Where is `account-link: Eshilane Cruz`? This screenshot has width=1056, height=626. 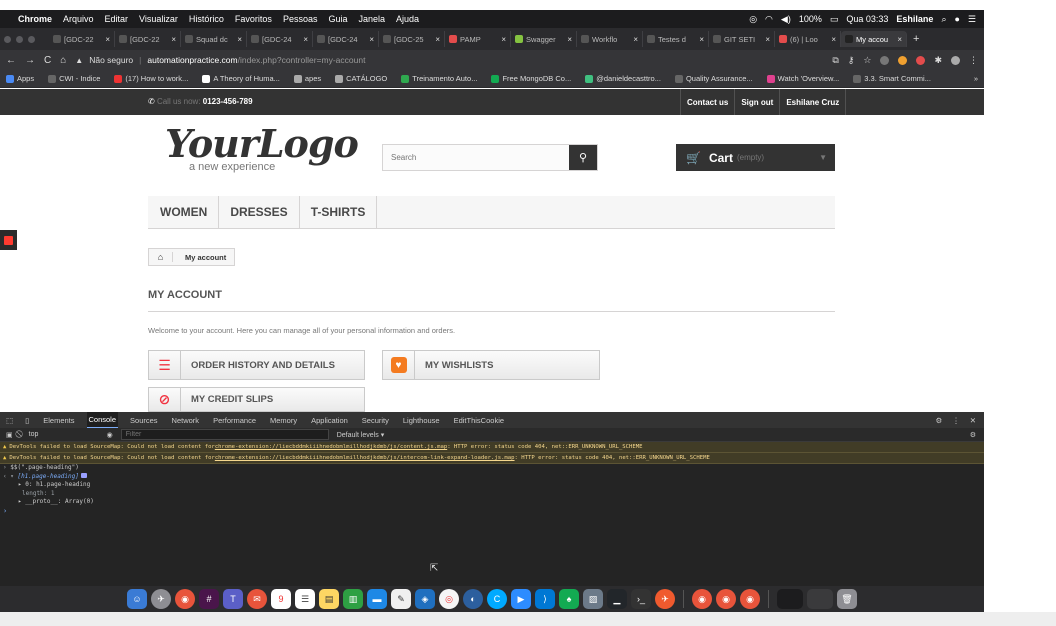
account-link: Eshilane Cruz is located at coordinates (813, 102).